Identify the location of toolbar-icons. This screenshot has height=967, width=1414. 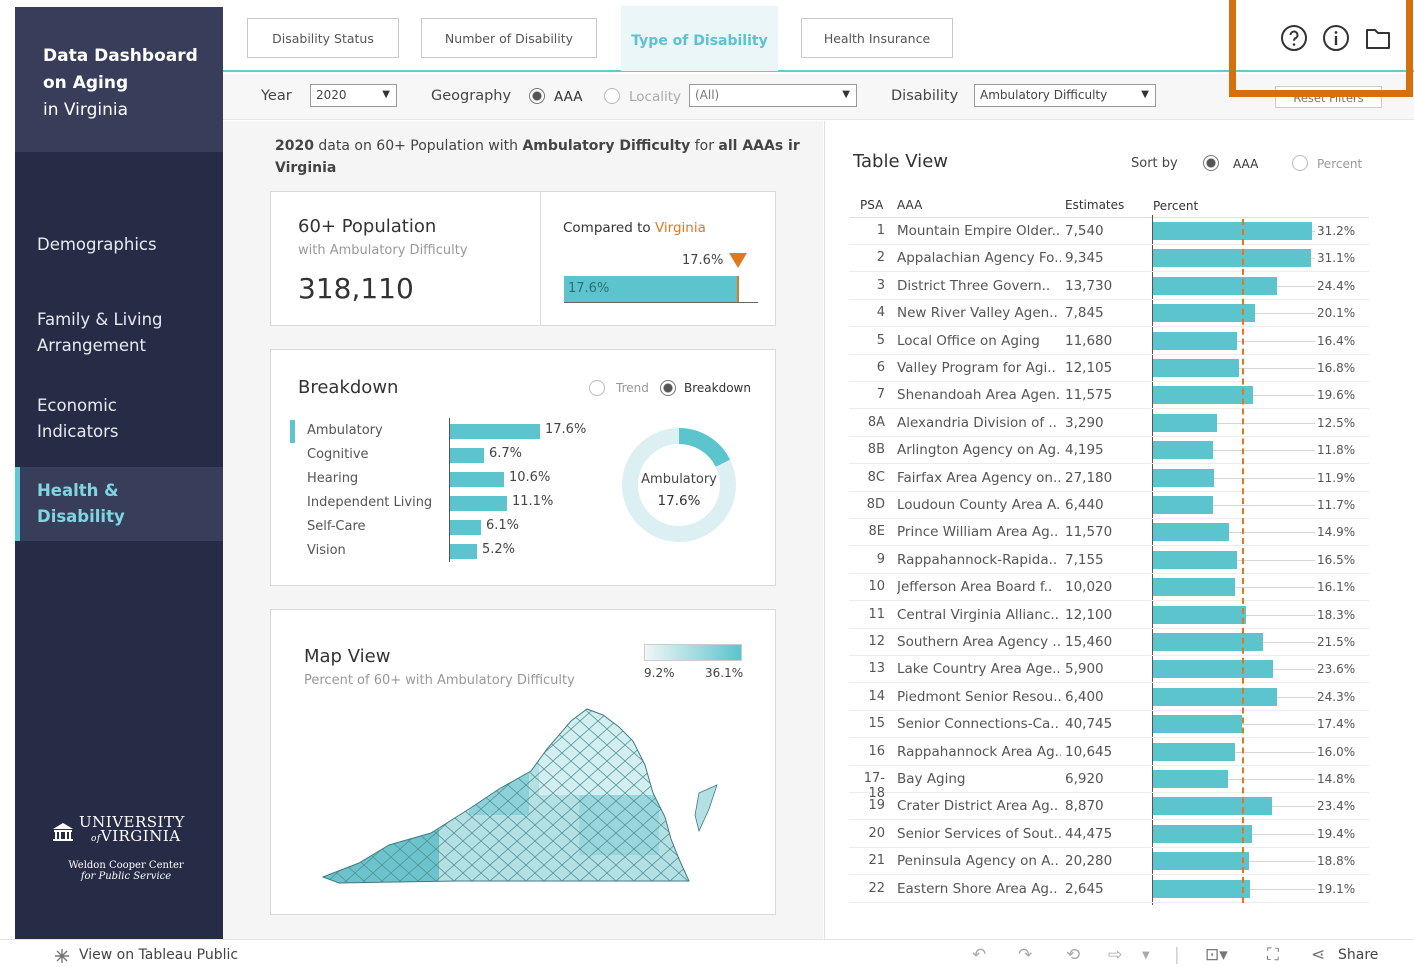
(1336, 38).